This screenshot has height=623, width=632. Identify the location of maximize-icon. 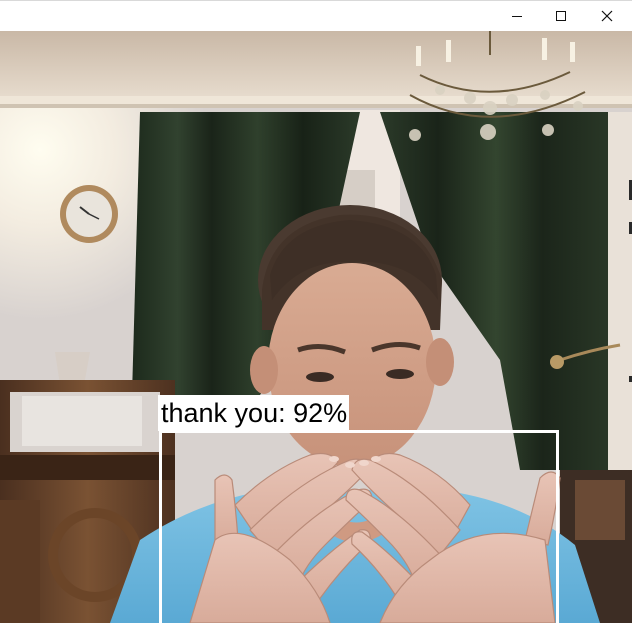
(561, 16).